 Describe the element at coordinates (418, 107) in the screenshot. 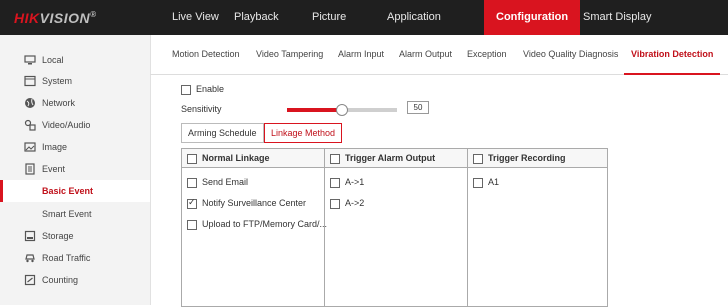

I see `sensitivity-value-input: 50` at that location.